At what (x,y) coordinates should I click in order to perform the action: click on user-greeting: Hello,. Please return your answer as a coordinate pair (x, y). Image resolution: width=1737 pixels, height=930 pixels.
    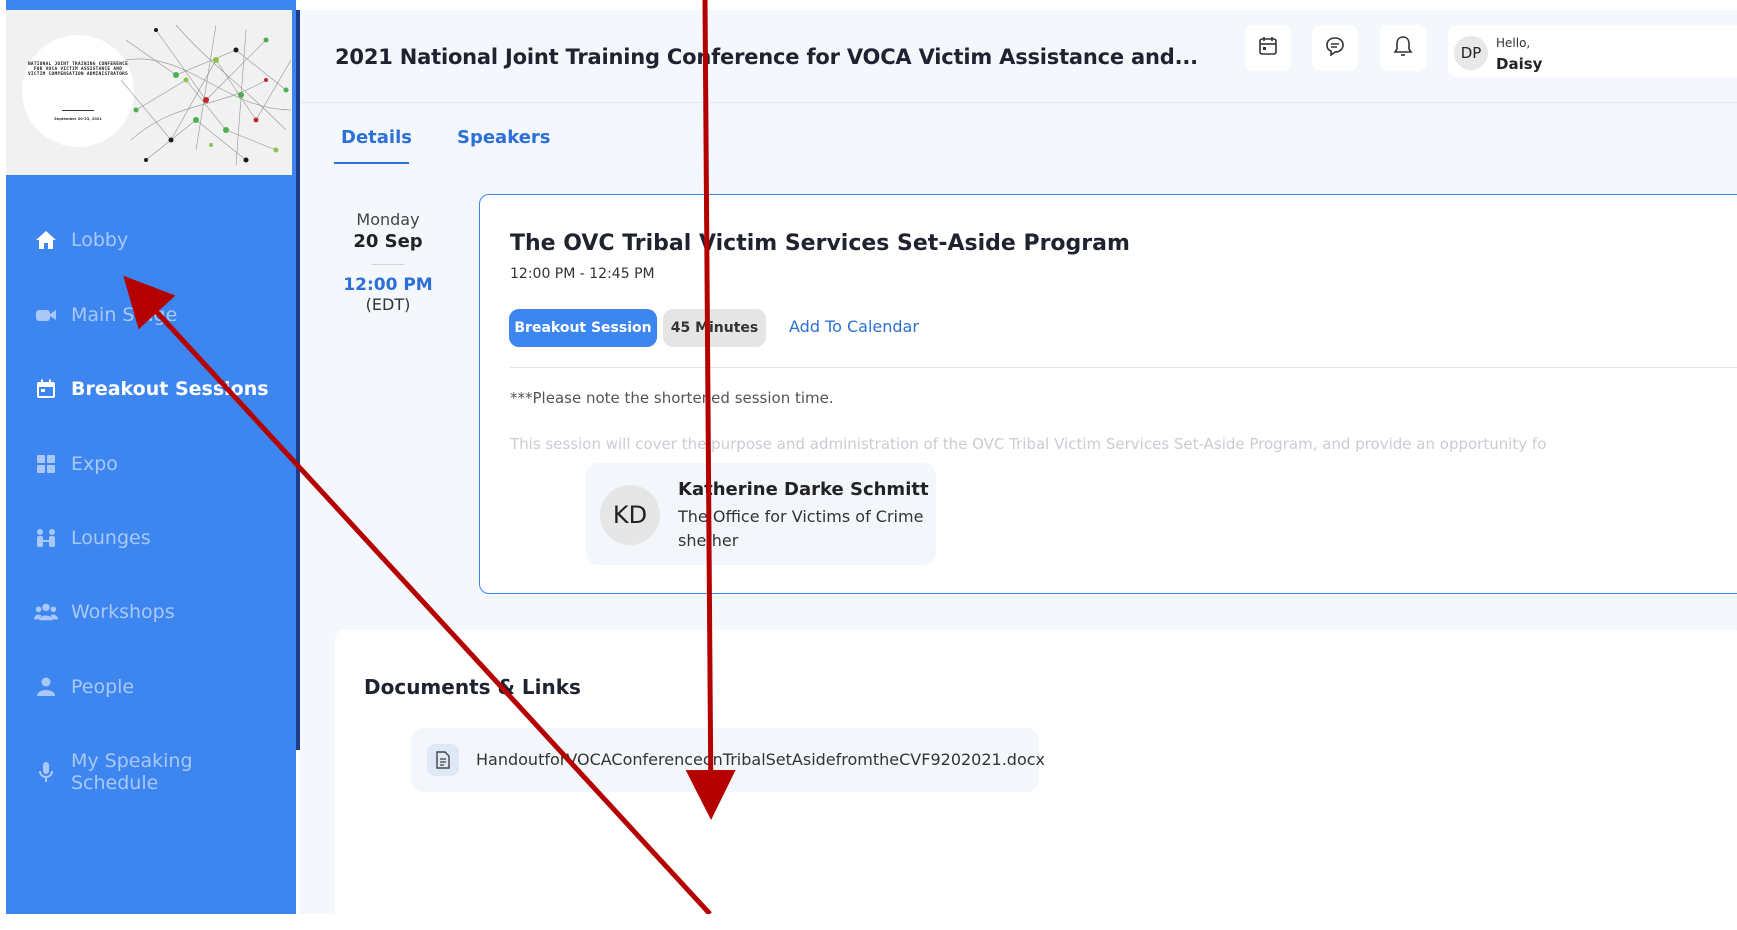
    Looking at the image, I should click on (1513, 43).